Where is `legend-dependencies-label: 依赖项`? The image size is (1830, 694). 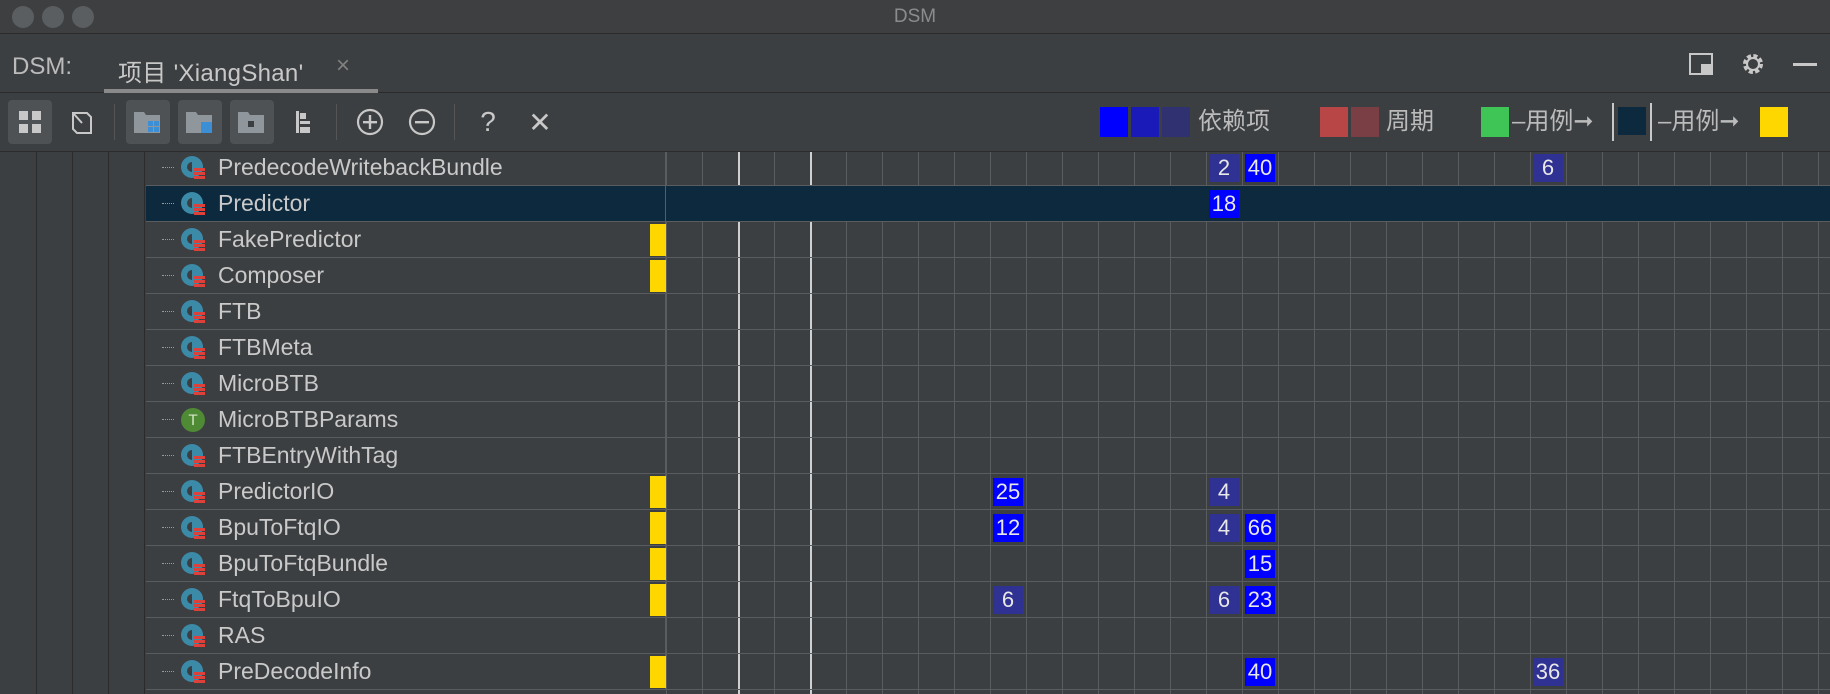
legend-dependencies-label: 依赖项 is located at coordinates (1234, 121).